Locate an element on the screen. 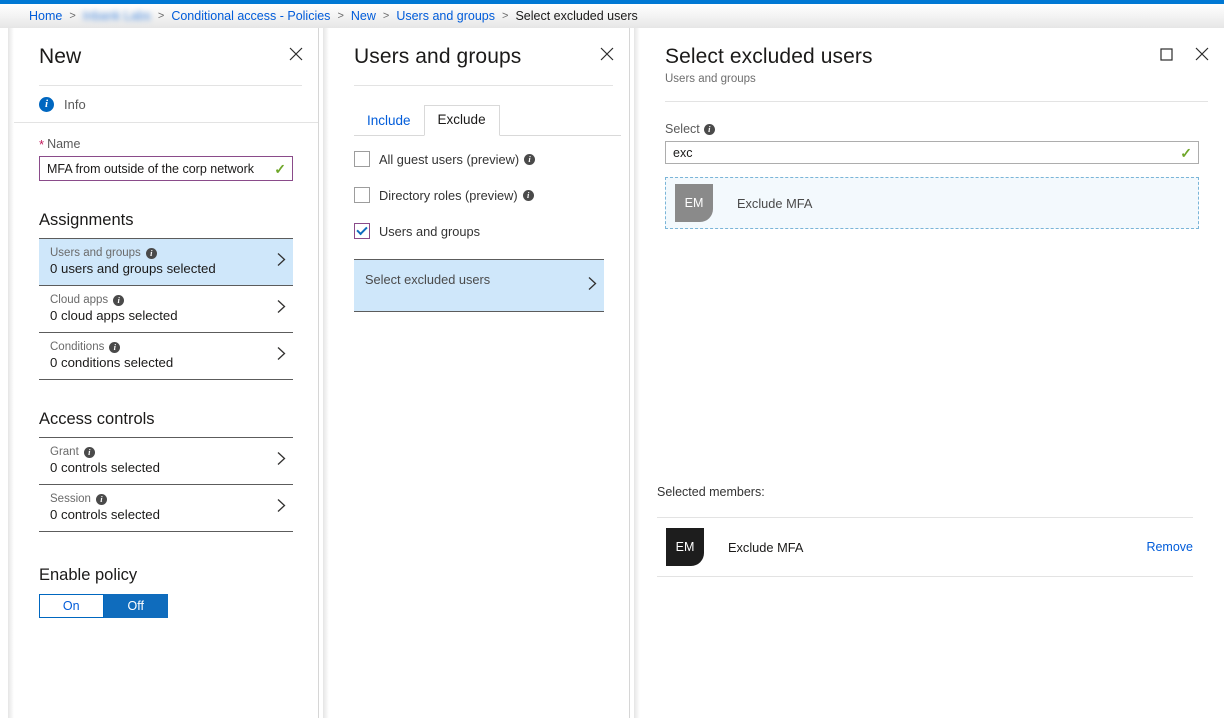 Image resolution: width=1224 pixels, height=718 pixels. enable-policy-option-on: On is located at coordinates (71, 606).